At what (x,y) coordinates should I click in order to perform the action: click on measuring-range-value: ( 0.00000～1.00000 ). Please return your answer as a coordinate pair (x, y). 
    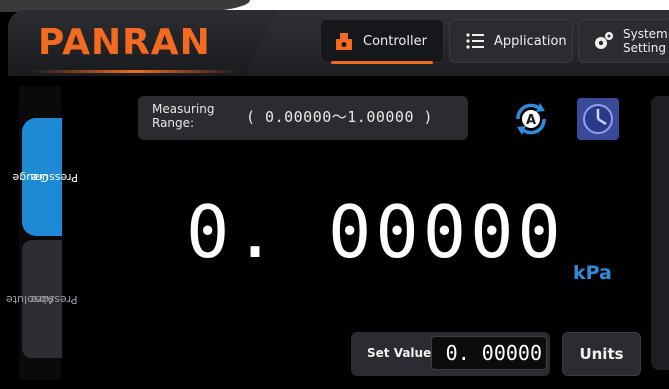
    Looking at the image, I should click on (340, 117).